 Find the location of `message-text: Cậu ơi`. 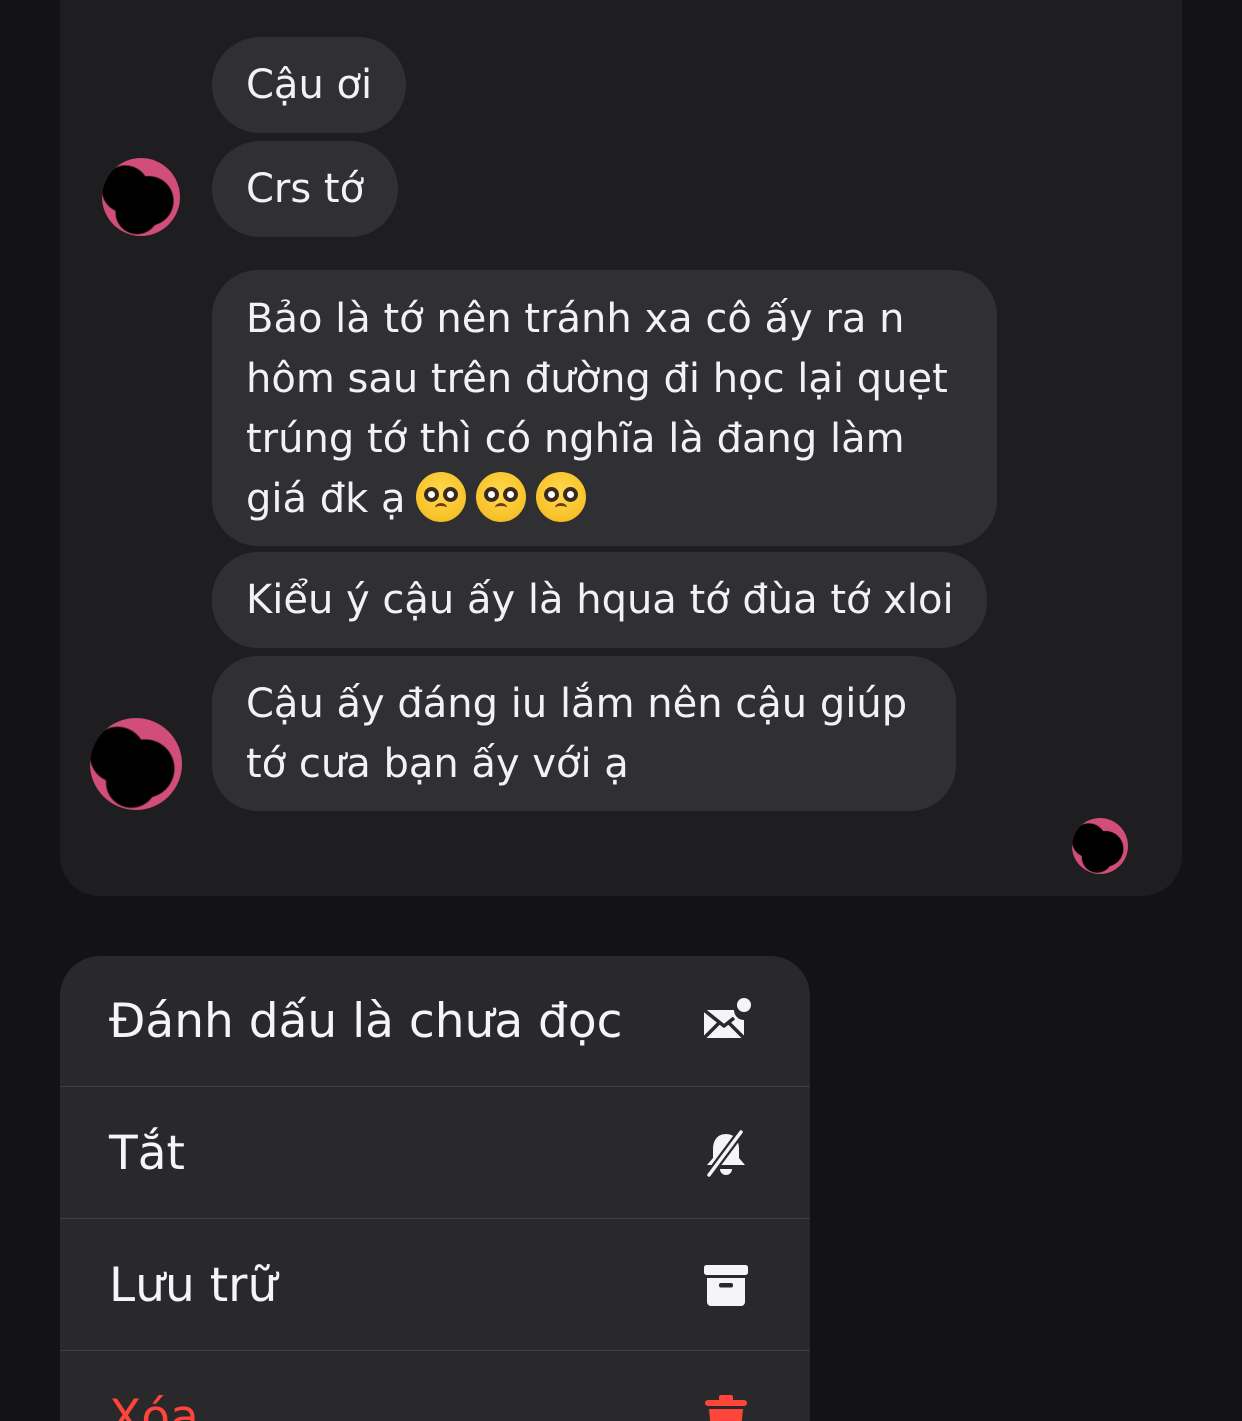

message-text: Cậu ơi is located at coordinates (309, 85).